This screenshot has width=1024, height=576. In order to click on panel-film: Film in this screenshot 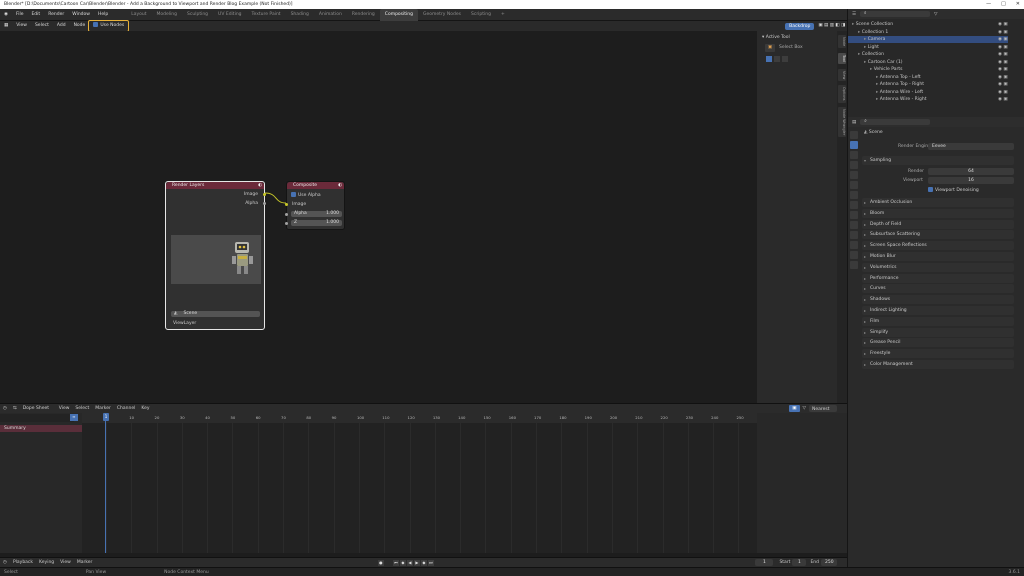, I will do `click(938, 321)`.